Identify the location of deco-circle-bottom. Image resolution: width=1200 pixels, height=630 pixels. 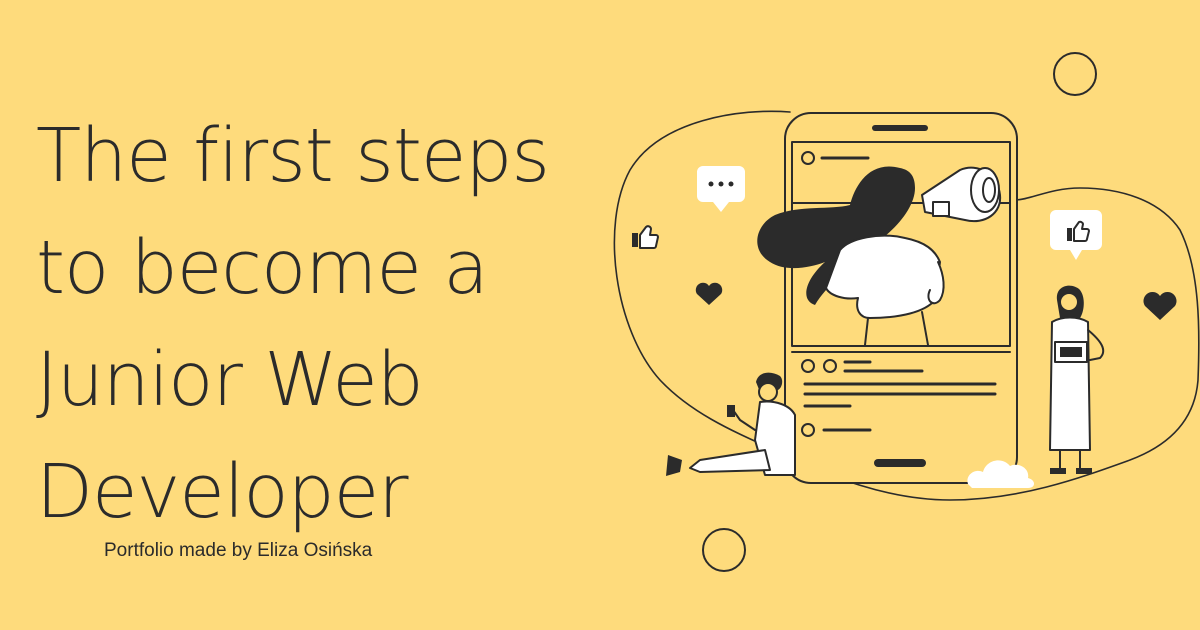
(724, 550).